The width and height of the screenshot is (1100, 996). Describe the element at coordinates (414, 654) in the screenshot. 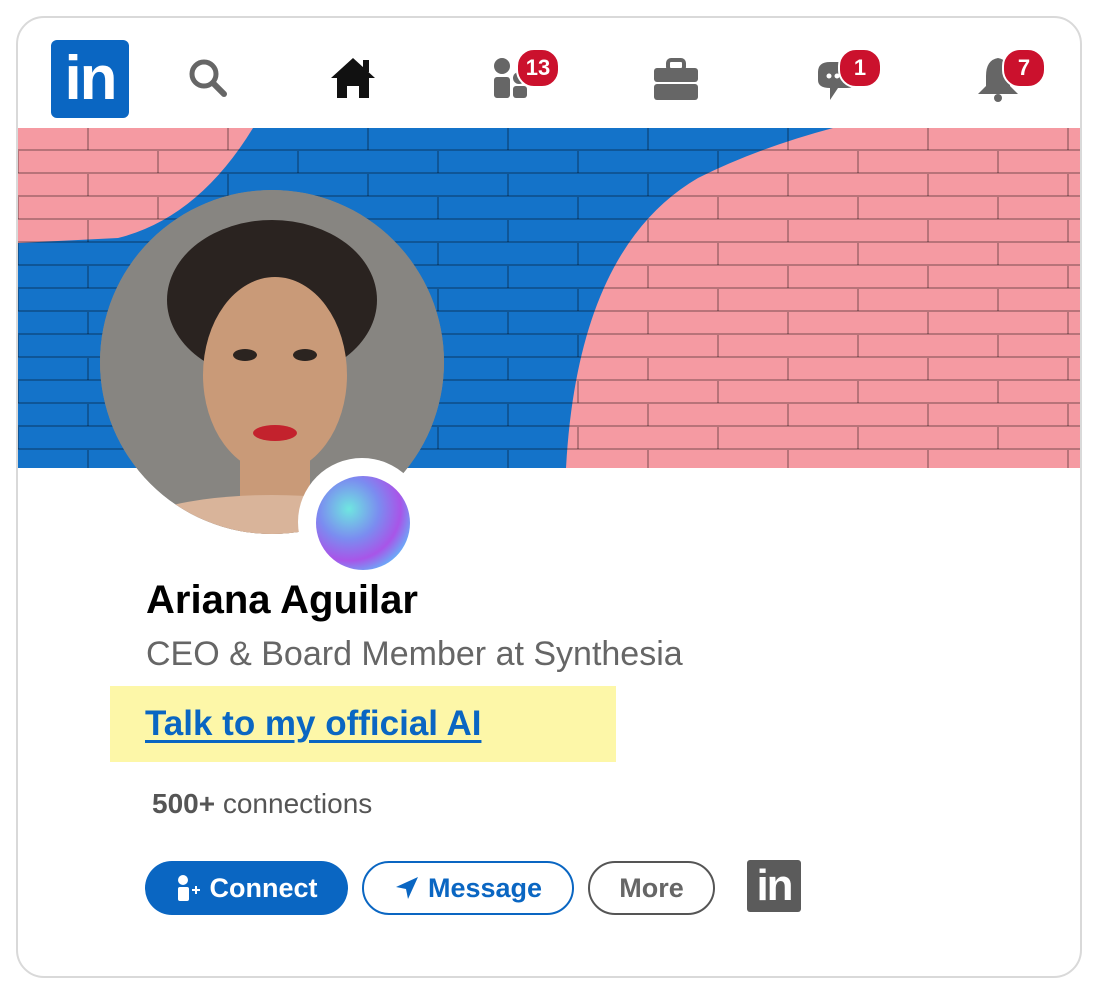

I see `profile-headline: CEO & Board Member at Synthesia` at that location.